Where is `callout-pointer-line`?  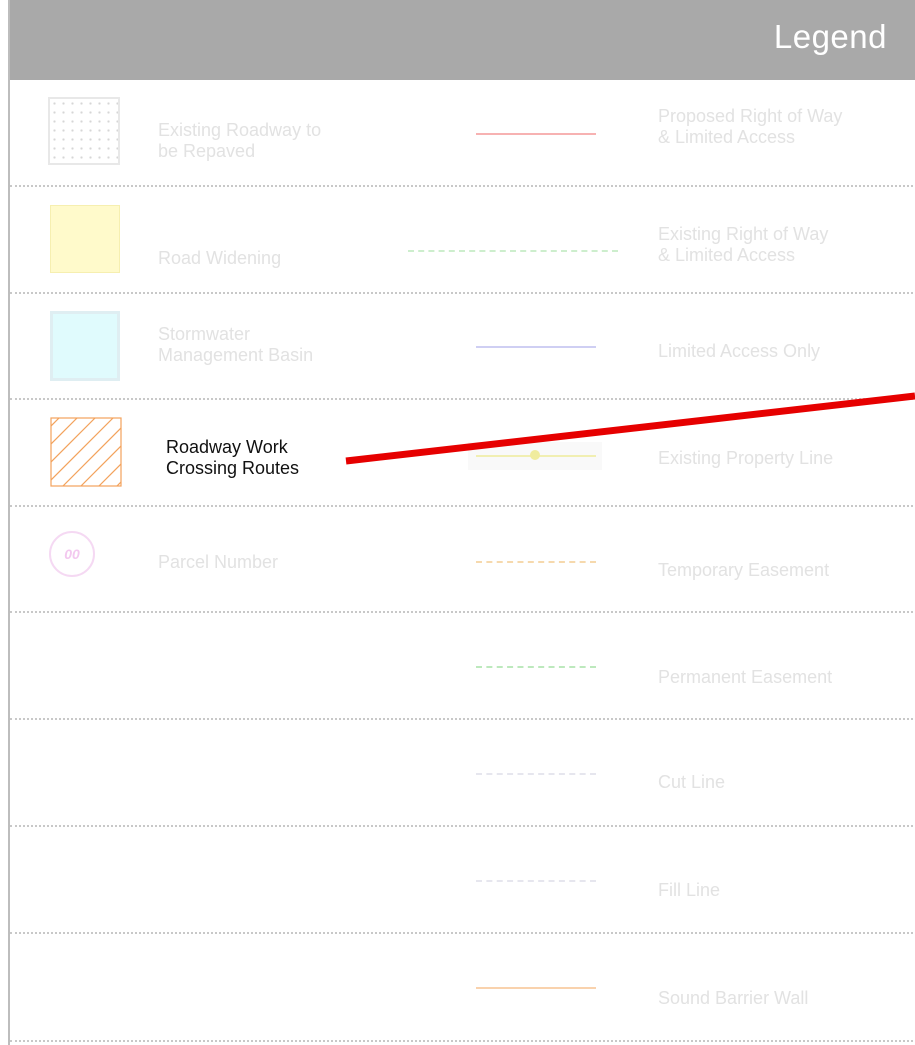 callout-pointer-line is located at coordinates (630, 428).